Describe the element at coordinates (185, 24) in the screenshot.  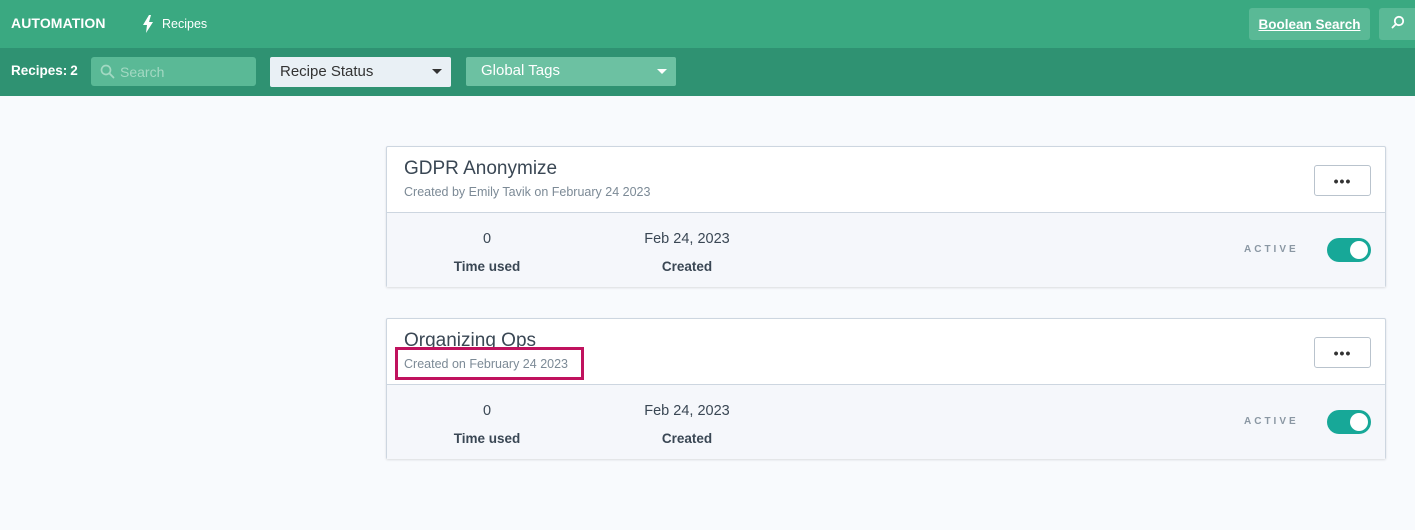
I see `nav-recipes-label: Recipes` at that location.